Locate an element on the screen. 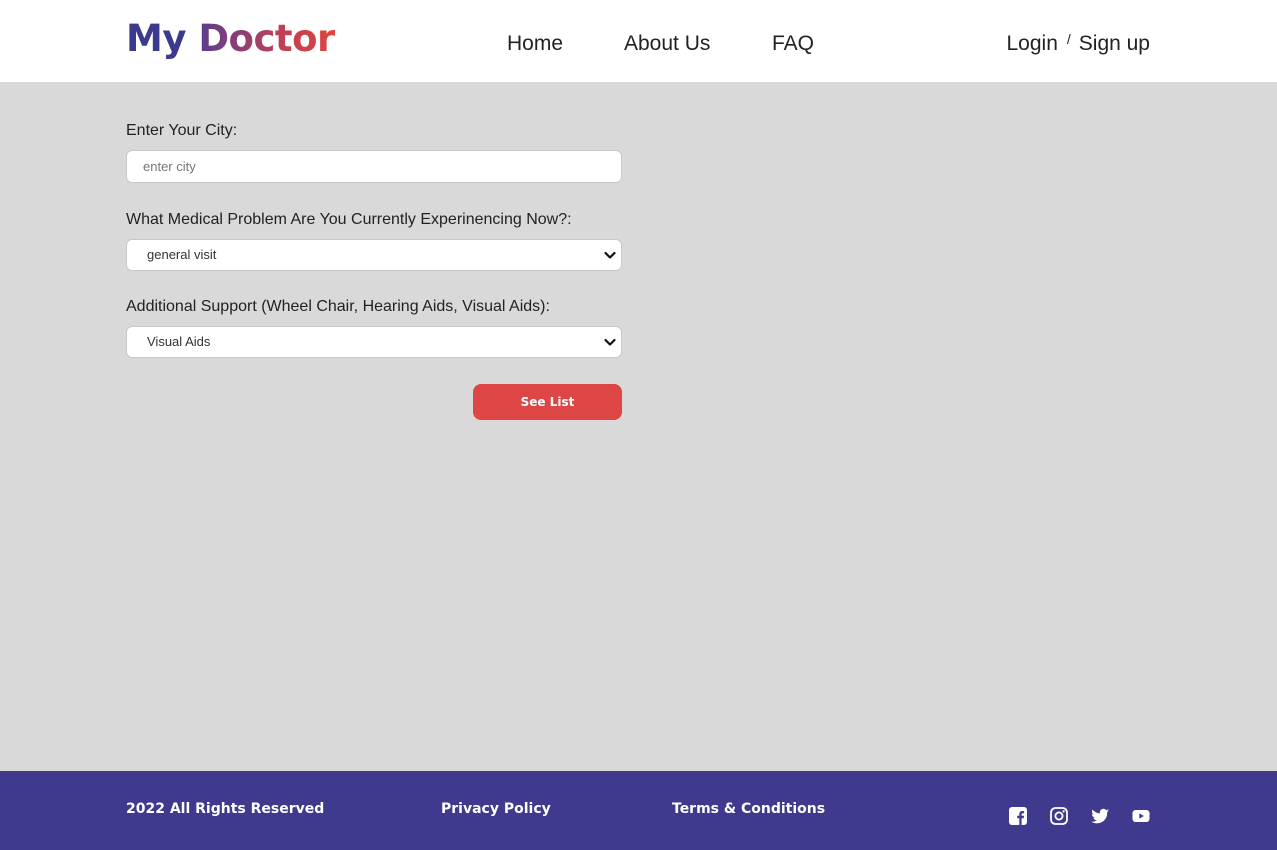  copyright-text: 2022 All Rights Reserved is located at coordinates (225, 809).